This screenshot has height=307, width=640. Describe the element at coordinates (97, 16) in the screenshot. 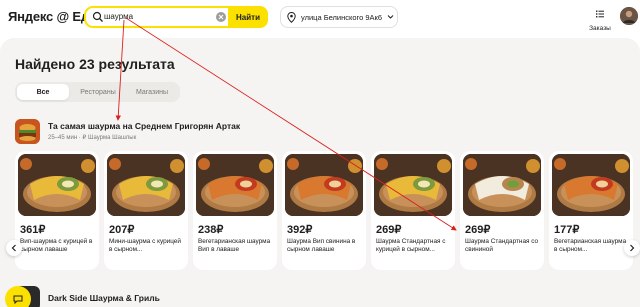

I see `search-icon` at that location.